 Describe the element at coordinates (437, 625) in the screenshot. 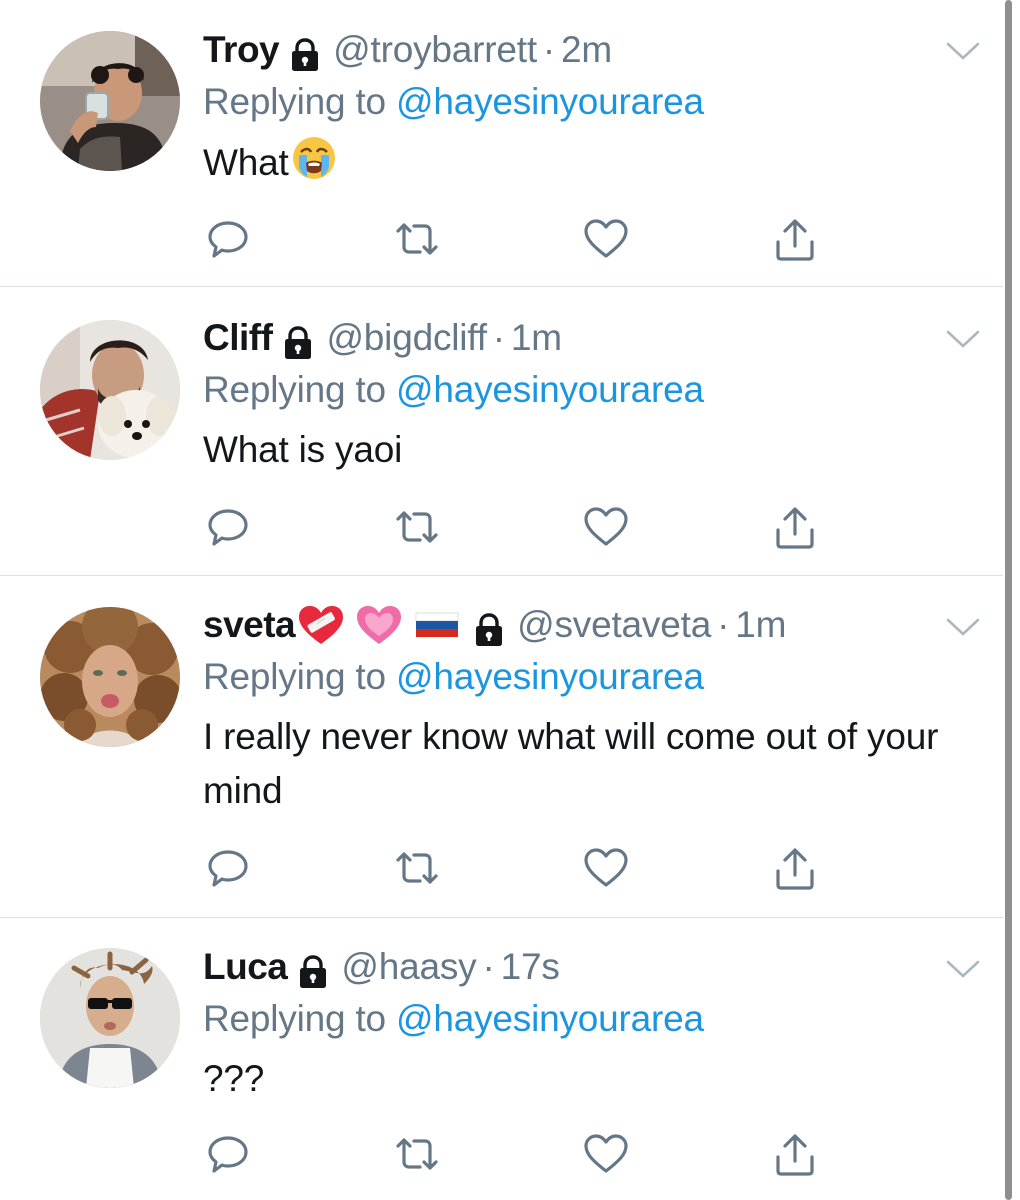

I see `russia-flag-icon` at that location.